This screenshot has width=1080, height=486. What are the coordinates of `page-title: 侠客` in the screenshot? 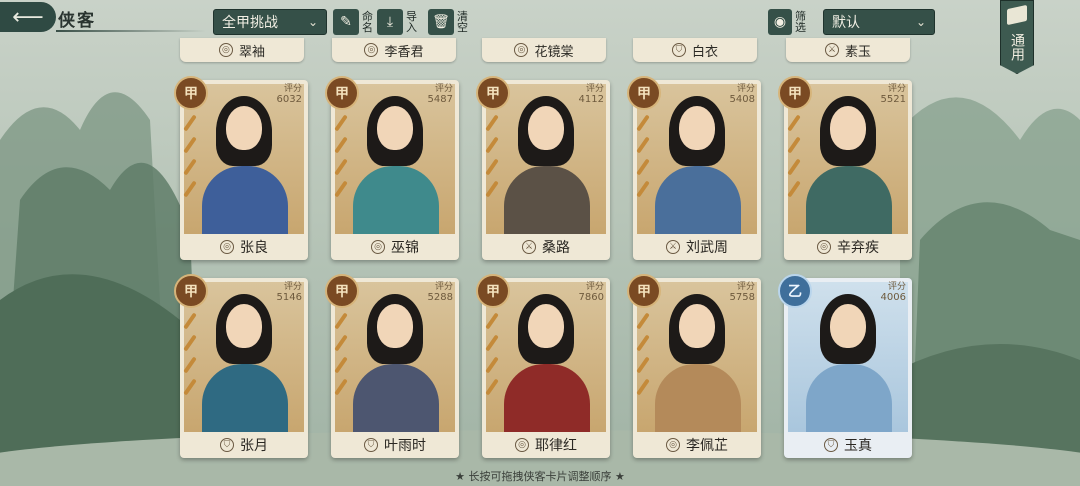 It's located at (77, 21).